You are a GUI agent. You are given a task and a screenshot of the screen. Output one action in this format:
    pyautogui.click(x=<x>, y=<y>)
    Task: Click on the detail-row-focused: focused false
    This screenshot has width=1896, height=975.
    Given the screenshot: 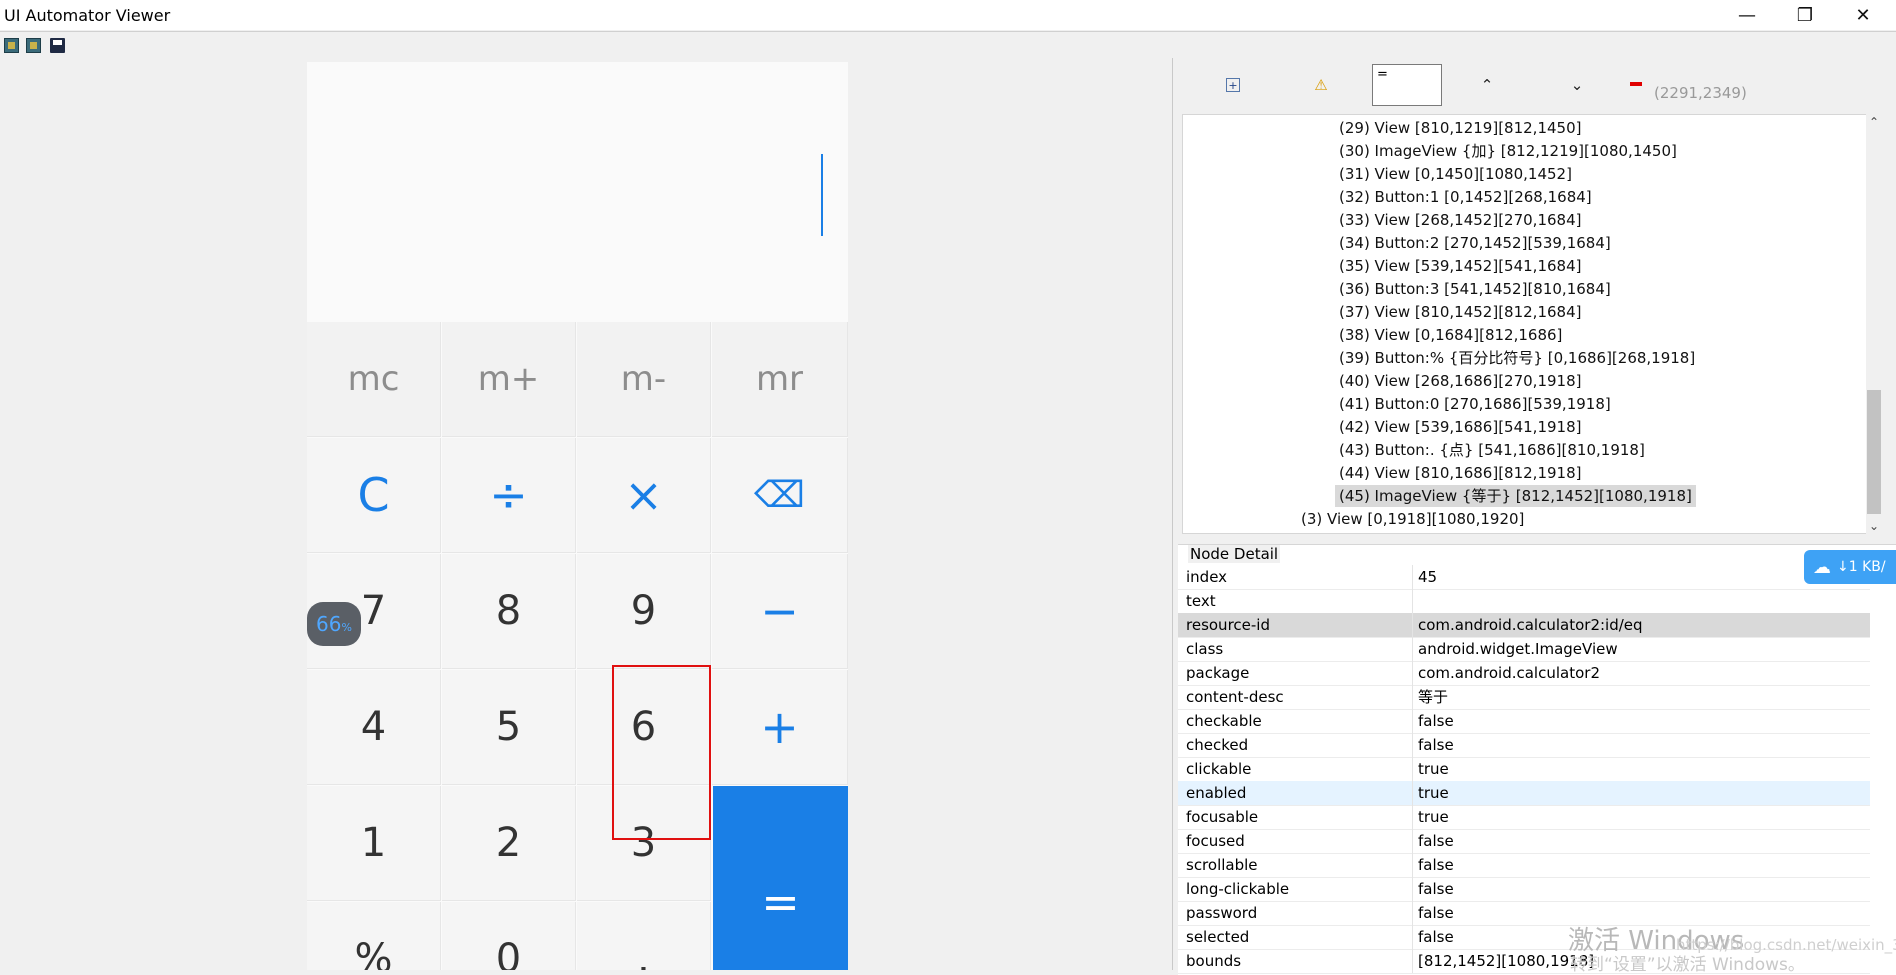 What is the action you would take?
    pyautogui.click(x=1524, y=841)
    